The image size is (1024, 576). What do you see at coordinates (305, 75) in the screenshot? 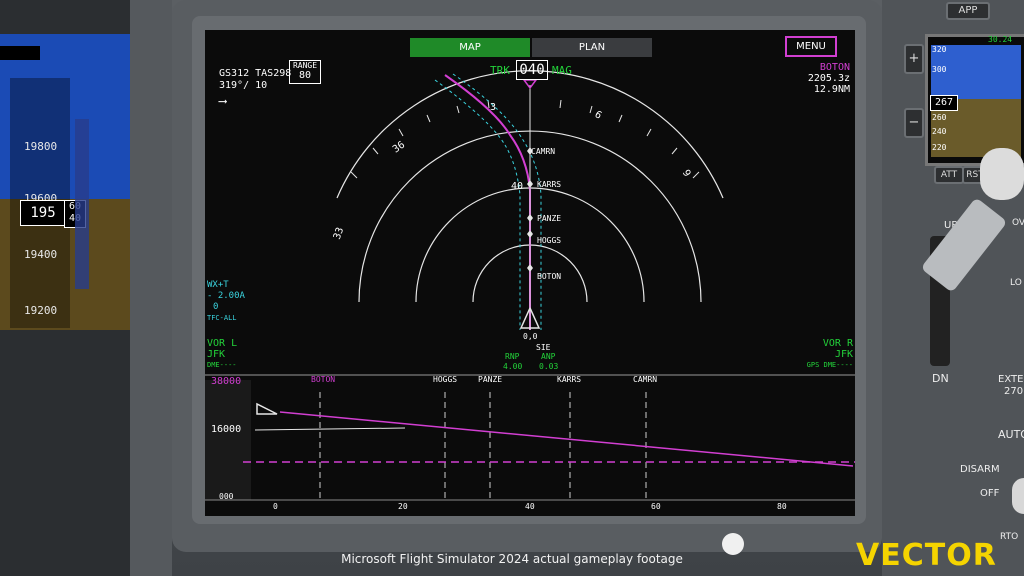
I see `range-value: 80` at bounding box center [305, 75].